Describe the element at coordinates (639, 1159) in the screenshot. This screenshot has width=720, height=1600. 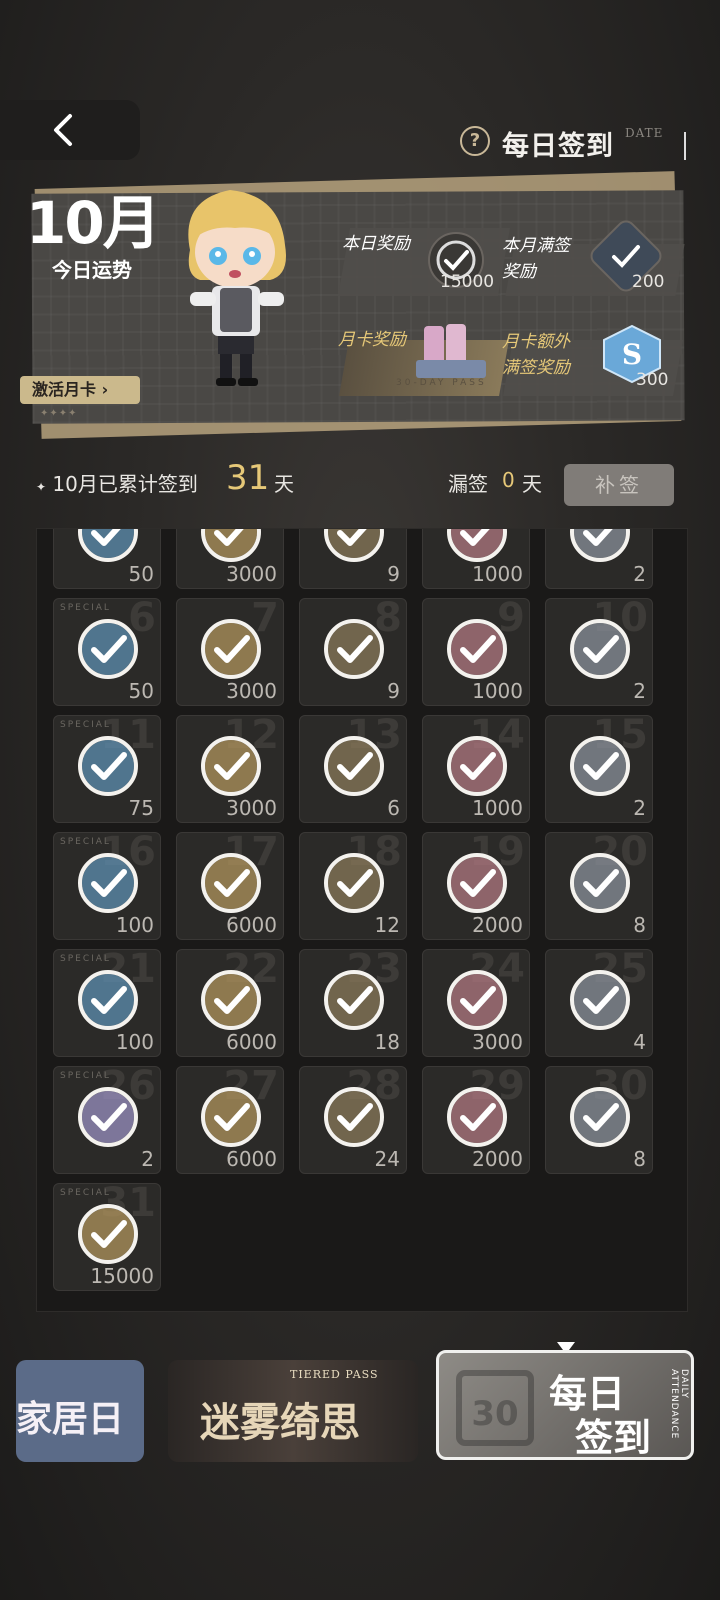
I see `reward-quantity: 8` at that location.